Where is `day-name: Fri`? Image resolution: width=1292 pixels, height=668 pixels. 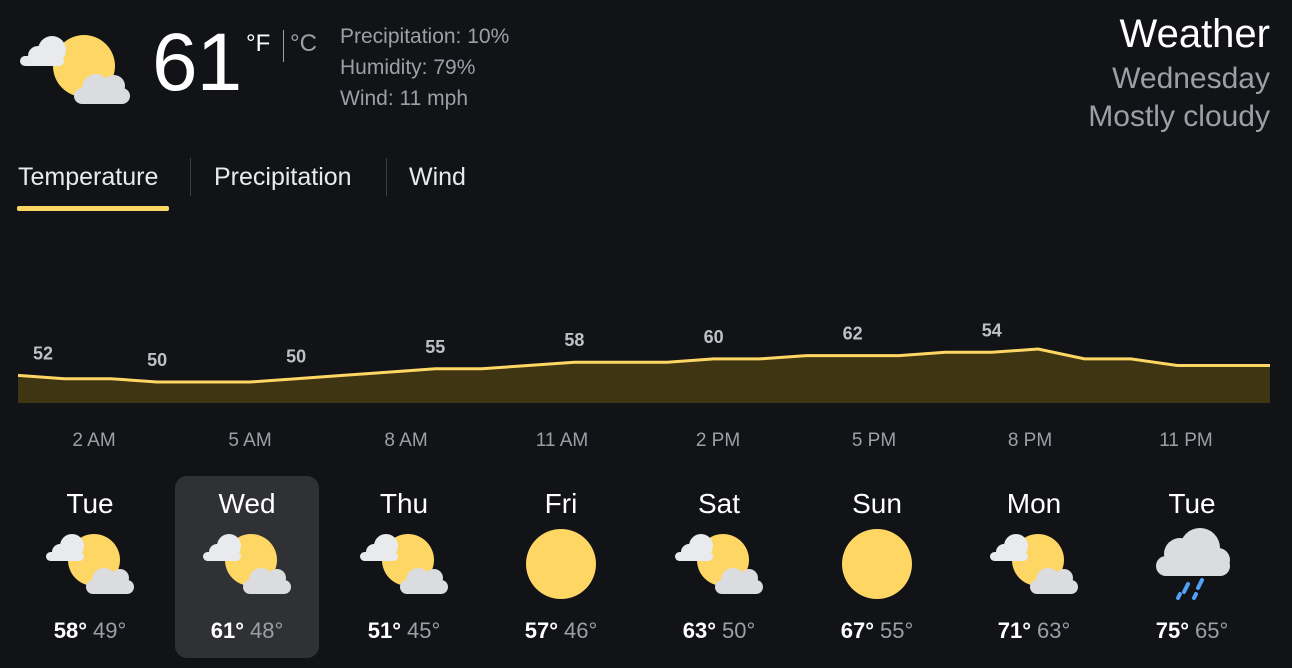 day-name: Fri is located at coordinates (561, 503).